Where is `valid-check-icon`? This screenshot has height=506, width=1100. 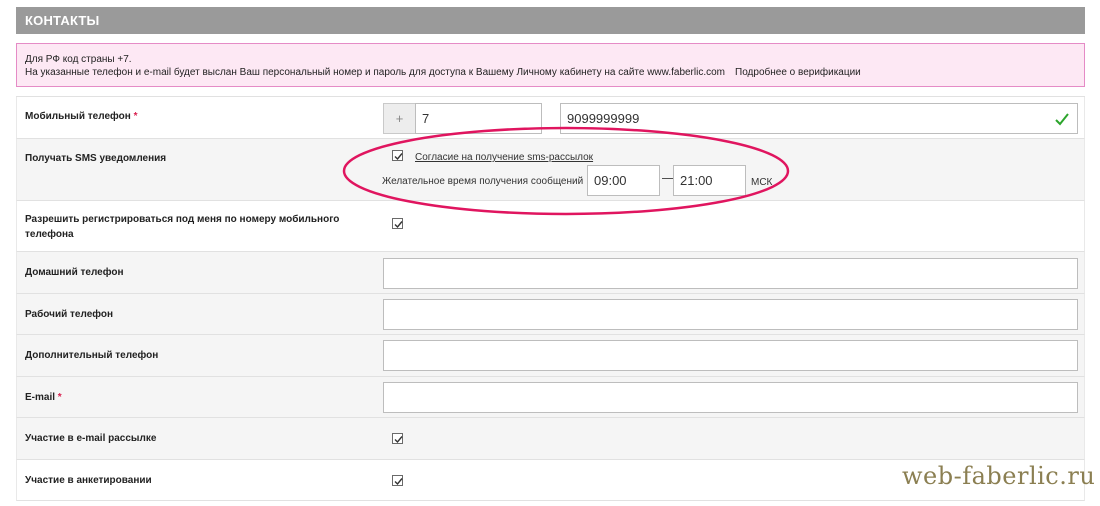 valid-check-icon is located at coordinates (1062, 119).